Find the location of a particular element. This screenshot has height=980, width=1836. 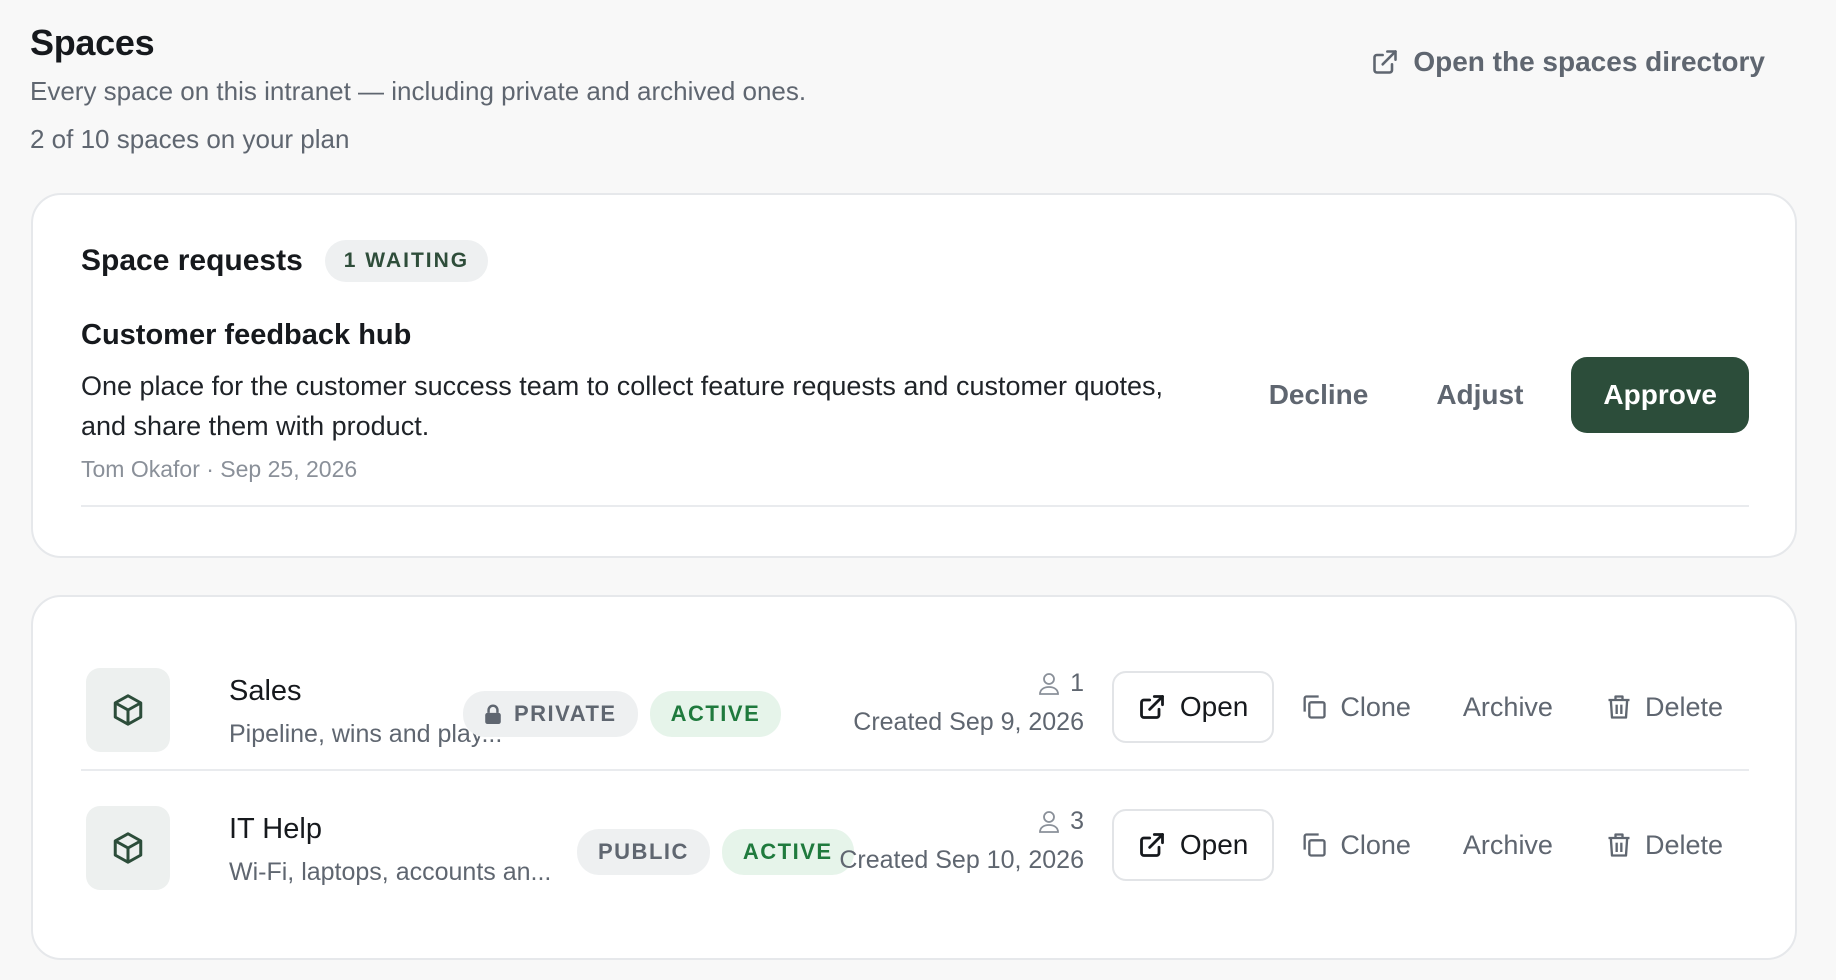

created-date: Created Sep 9, 2026 is located at coordinates (968, 722).